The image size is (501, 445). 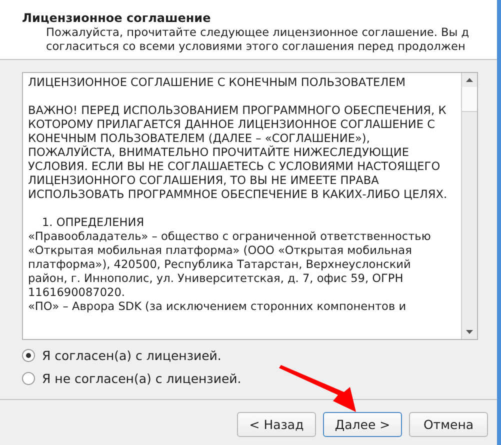 I want to click on description-text: Пожалуйста, прочитайте следующее лицензионное соглашение. Вы д, so click(x=257, y=33).